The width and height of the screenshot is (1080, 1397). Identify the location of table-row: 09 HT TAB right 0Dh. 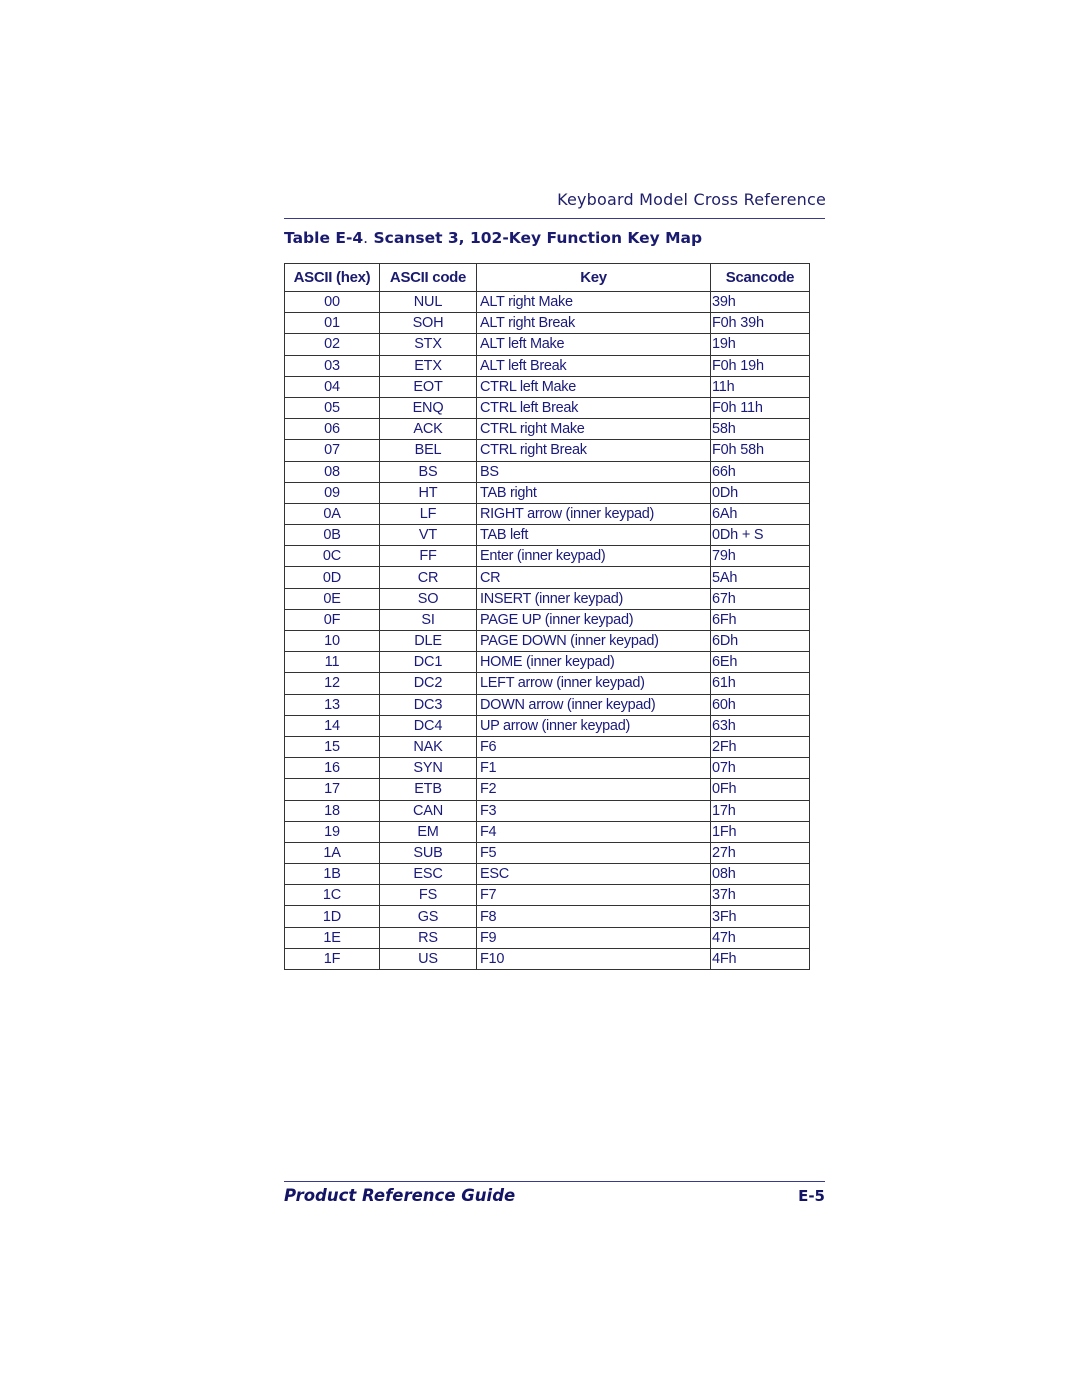
(547, 492).